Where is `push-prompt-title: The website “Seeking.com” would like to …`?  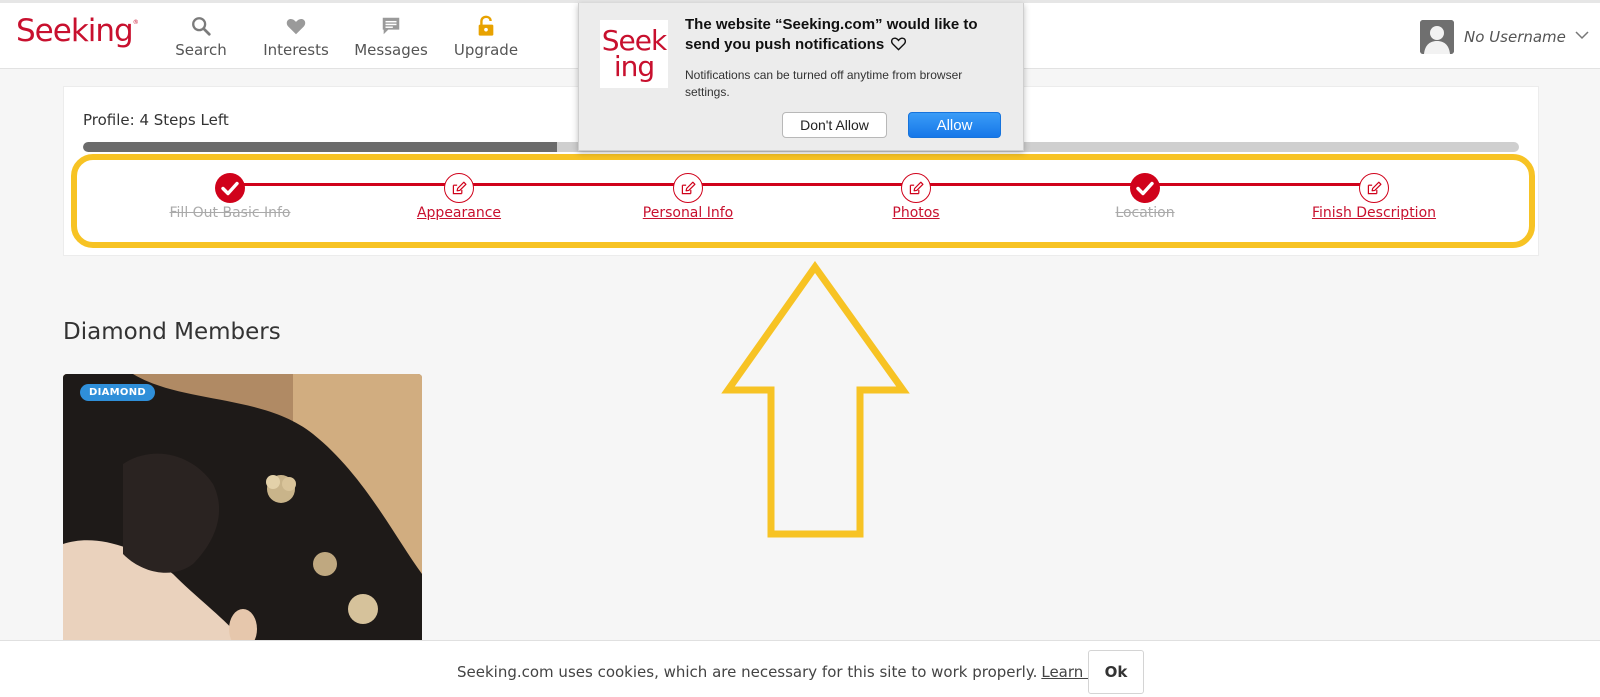 push-prompt-title: The website “Seeking.com” would like to … is located at coordinates (831, 34).